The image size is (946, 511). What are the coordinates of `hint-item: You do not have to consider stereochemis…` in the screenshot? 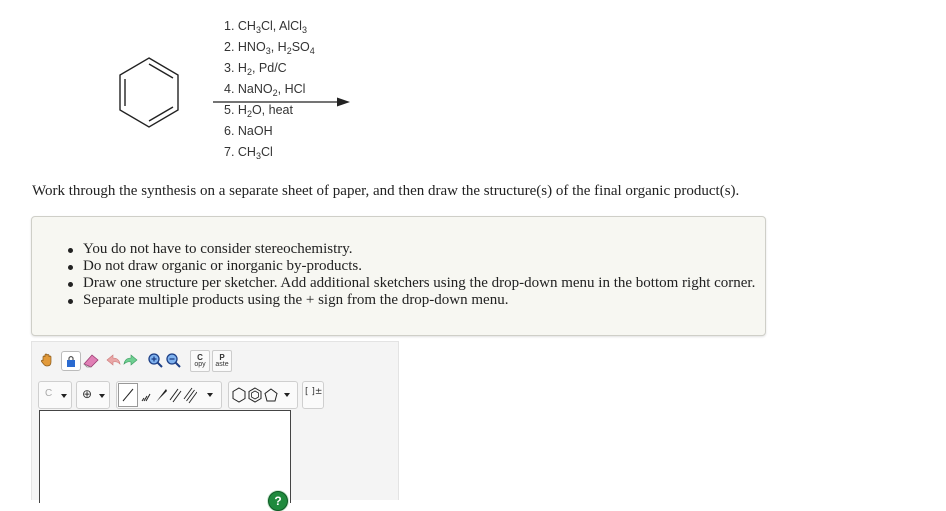 It's located at (411, 249).